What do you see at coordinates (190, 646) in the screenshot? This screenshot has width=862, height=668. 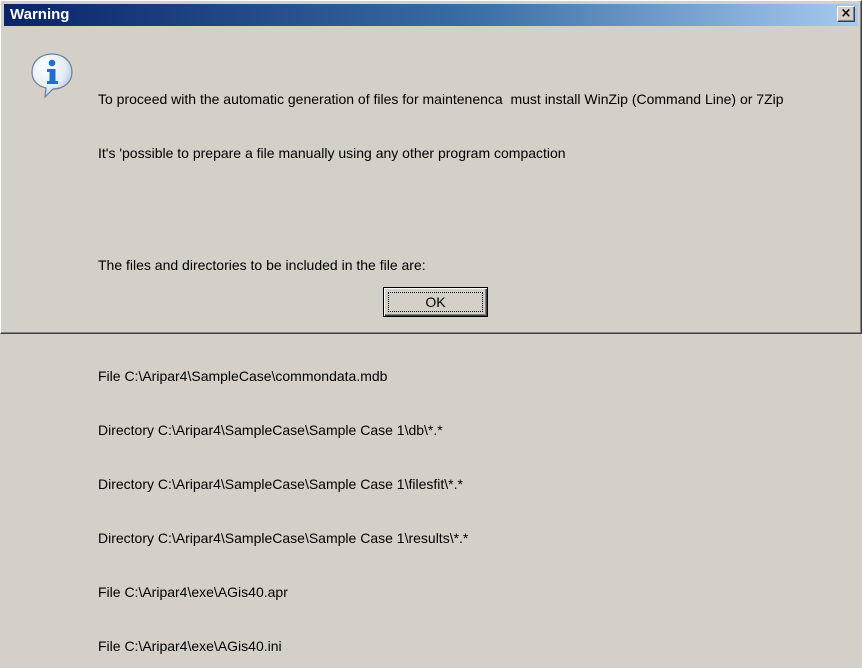 I see `file-path-item: File C:\Aripar4\exe\AGis40.ini` at bounding box center [190, 646].